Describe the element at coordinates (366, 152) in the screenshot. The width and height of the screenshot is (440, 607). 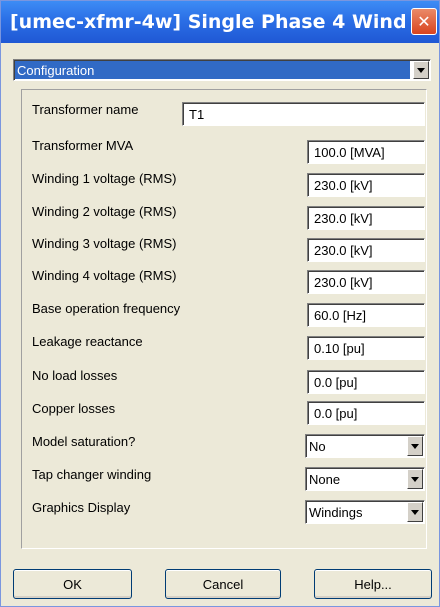
I see `transformer-mva-input: 100.0 [MVA]` at that location.